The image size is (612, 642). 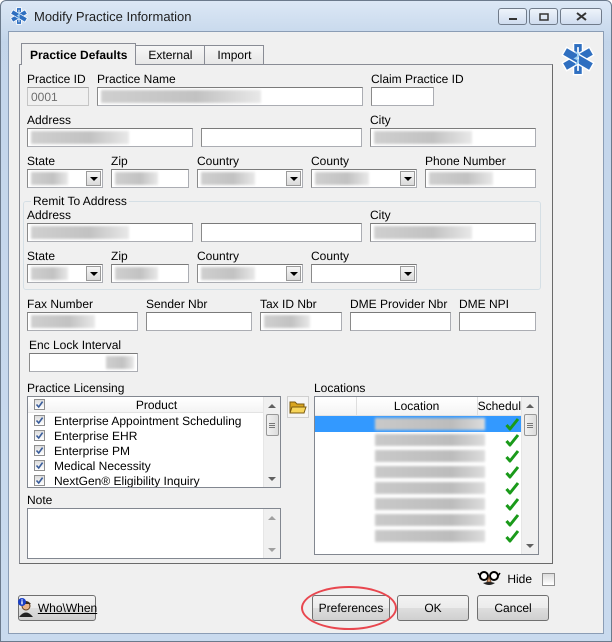 I want to click on number-field, so click(x=83, y=362).